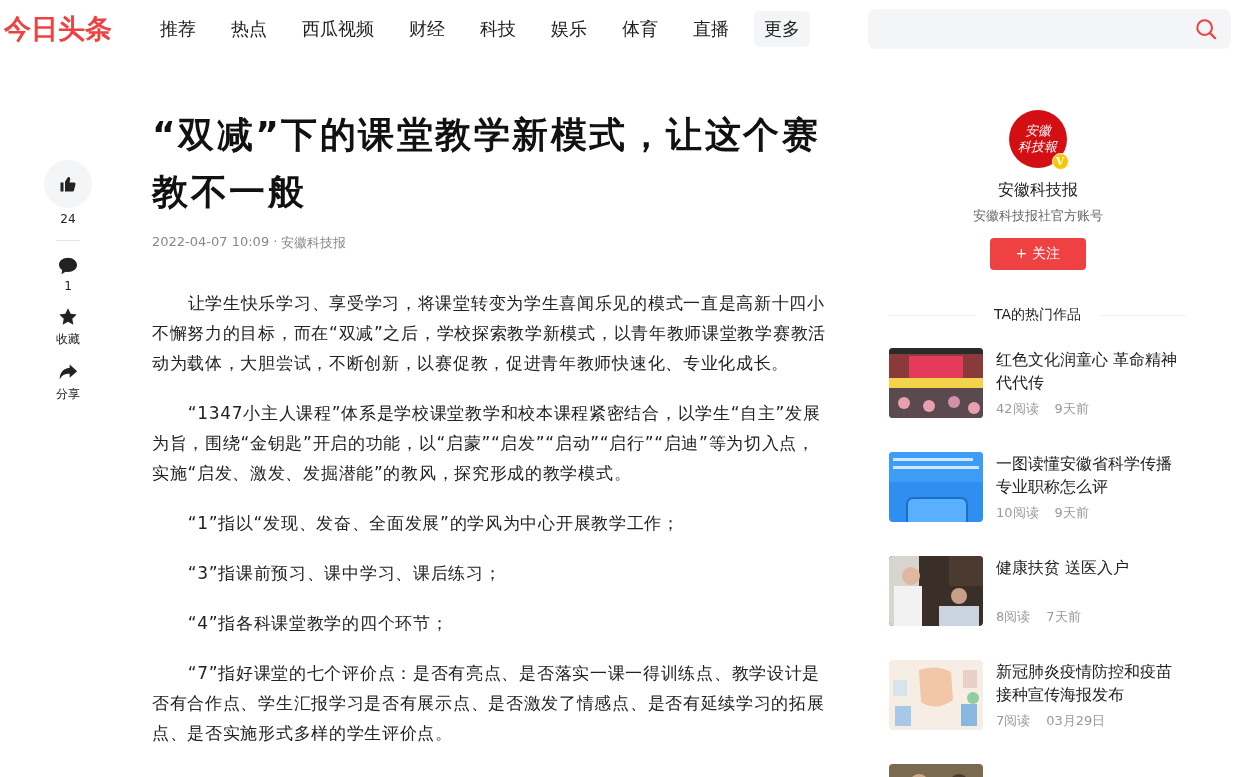  What do you see at coordinates (1091, 475) in the screenshot?
I see `hot-article-title: 一图读懂安徽省科学传播专业职称怎么评` at bounding box center [1091, 475].